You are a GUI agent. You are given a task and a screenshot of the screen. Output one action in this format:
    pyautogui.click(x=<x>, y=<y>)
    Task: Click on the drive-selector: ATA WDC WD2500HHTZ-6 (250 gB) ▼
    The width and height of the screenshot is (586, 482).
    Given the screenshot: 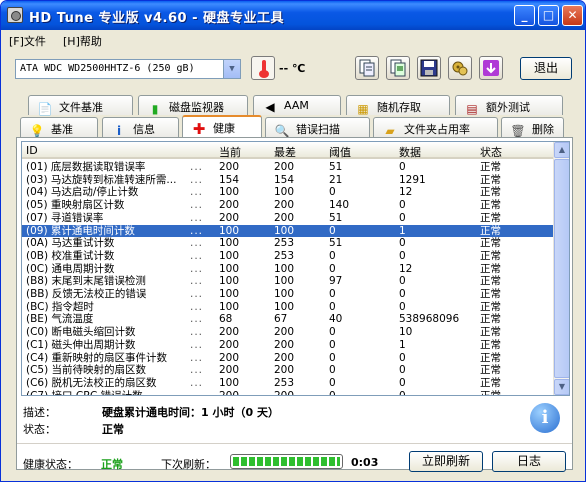 What is the action you would take?
    pyautogui.click(x=128, y=69)
    